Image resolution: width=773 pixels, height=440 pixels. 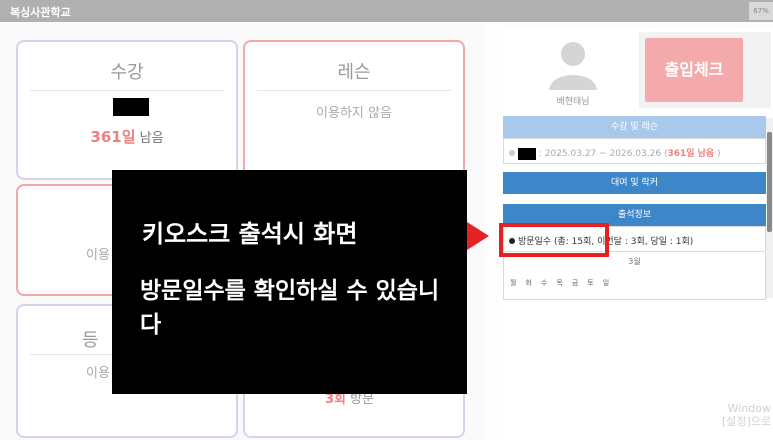 What do you see at coordinates (354, 72) in the screenshot?
I see `lesson-card-title: 레슨` at bounding box center [354, 72].